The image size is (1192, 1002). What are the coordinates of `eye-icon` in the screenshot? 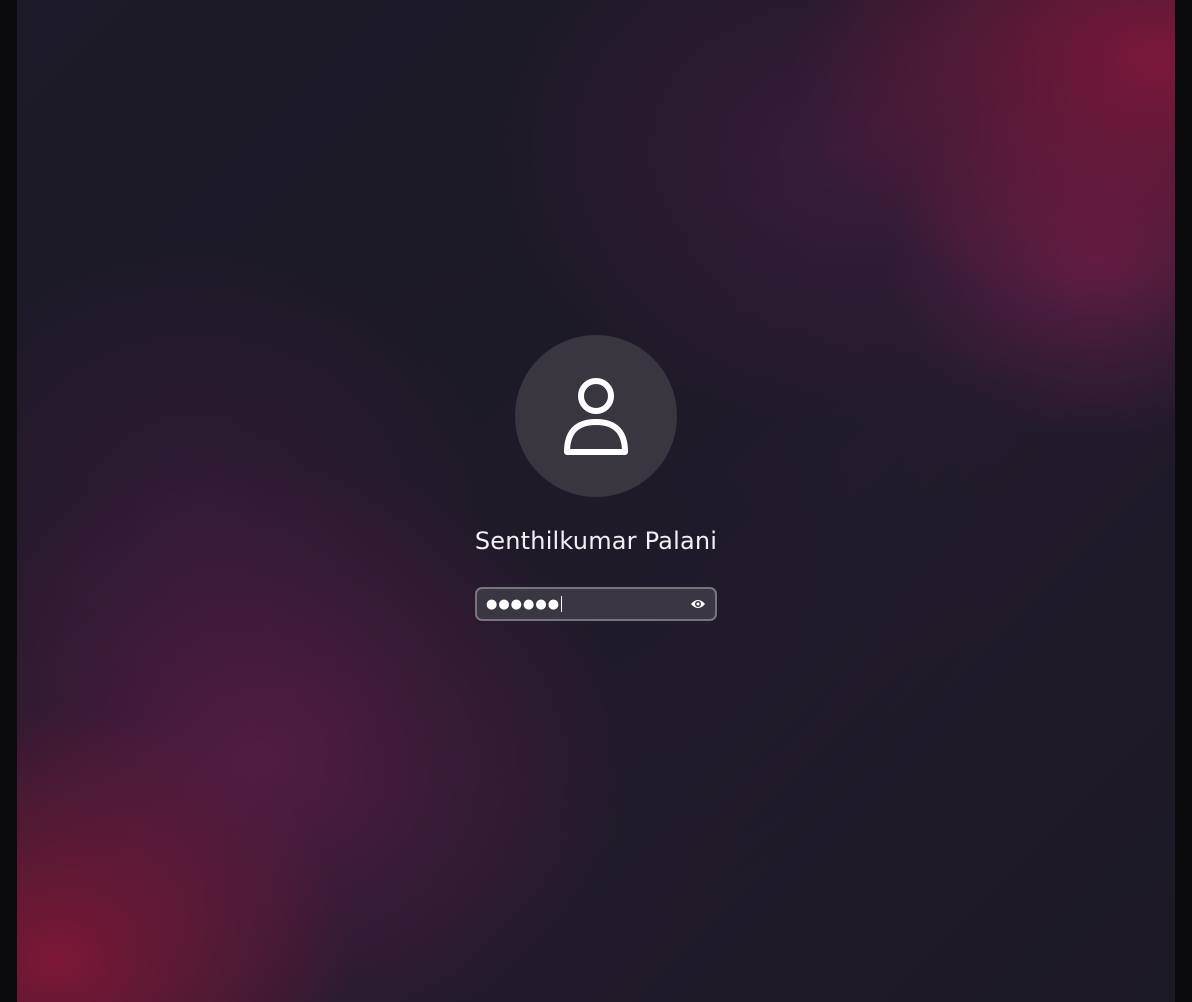 It's located at (698, 604).